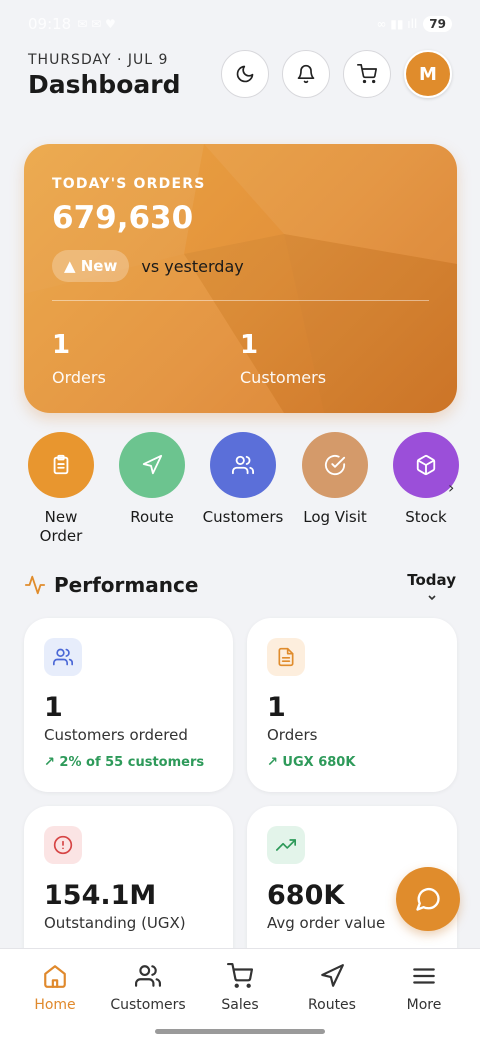  Describe the element at coordinates (276, 707) in the screenshot. I see `orders-value: 1` at that location.